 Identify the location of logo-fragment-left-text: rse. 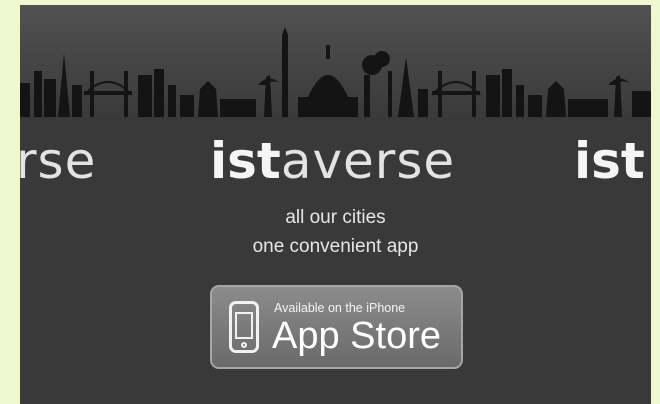
(58, 161).